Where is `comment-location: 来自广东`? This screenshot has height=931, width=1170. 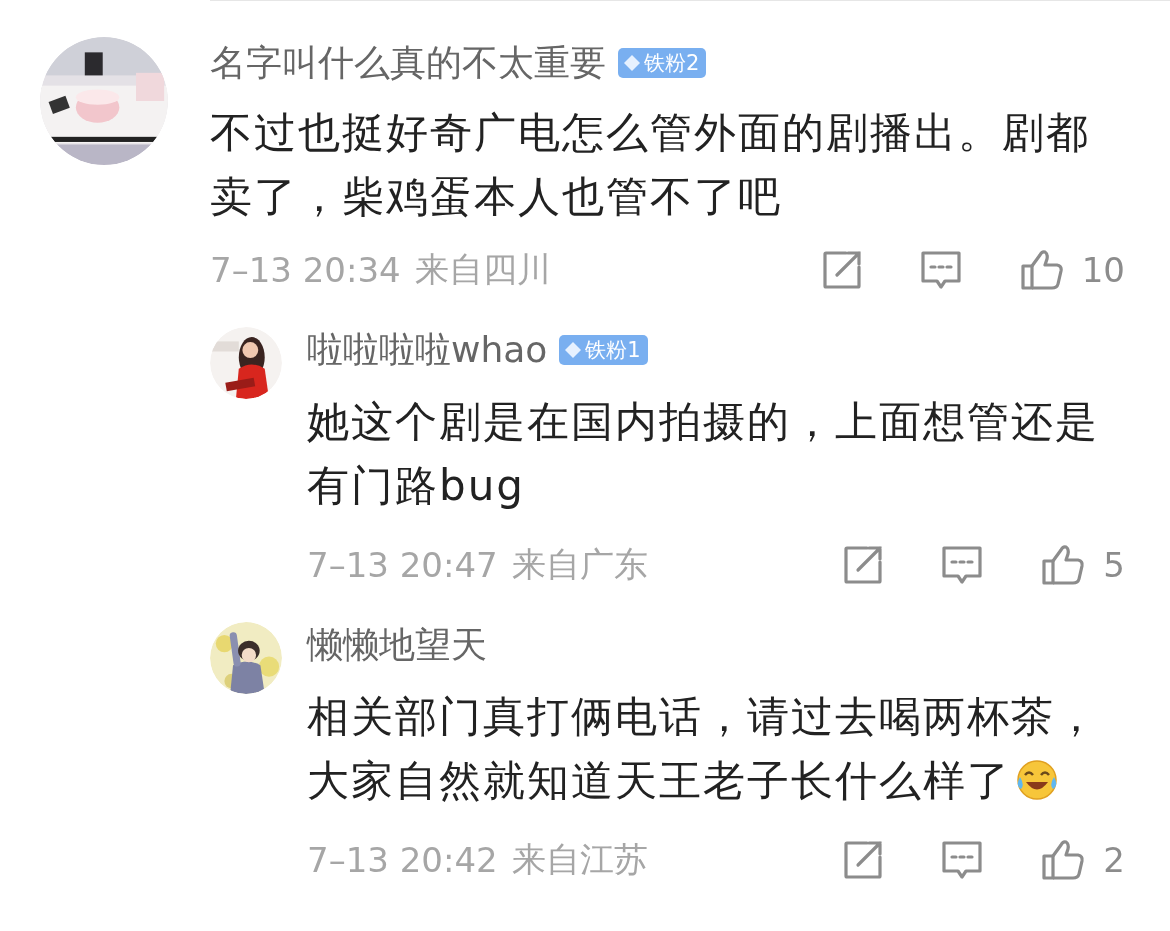 comment-location: 来自广东 is located at coordinates (580, 564).